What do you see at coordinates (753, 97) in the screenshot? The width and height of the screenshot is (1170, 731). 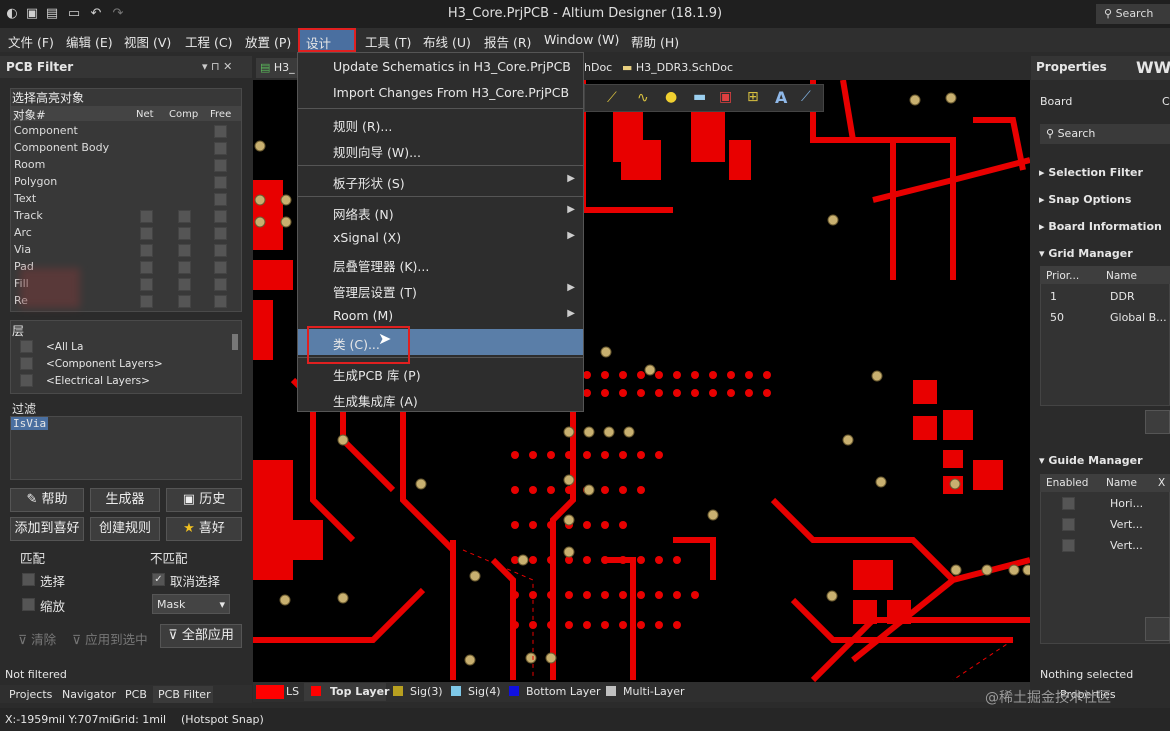 I see `dimension-icon: ⊞` at bounding box center [753, 97].